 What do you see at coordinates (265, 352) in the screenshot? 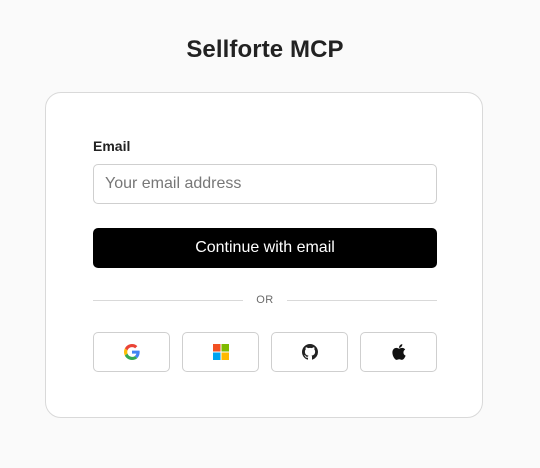
I see `provider-buttons` at bounding box center [265, 352].